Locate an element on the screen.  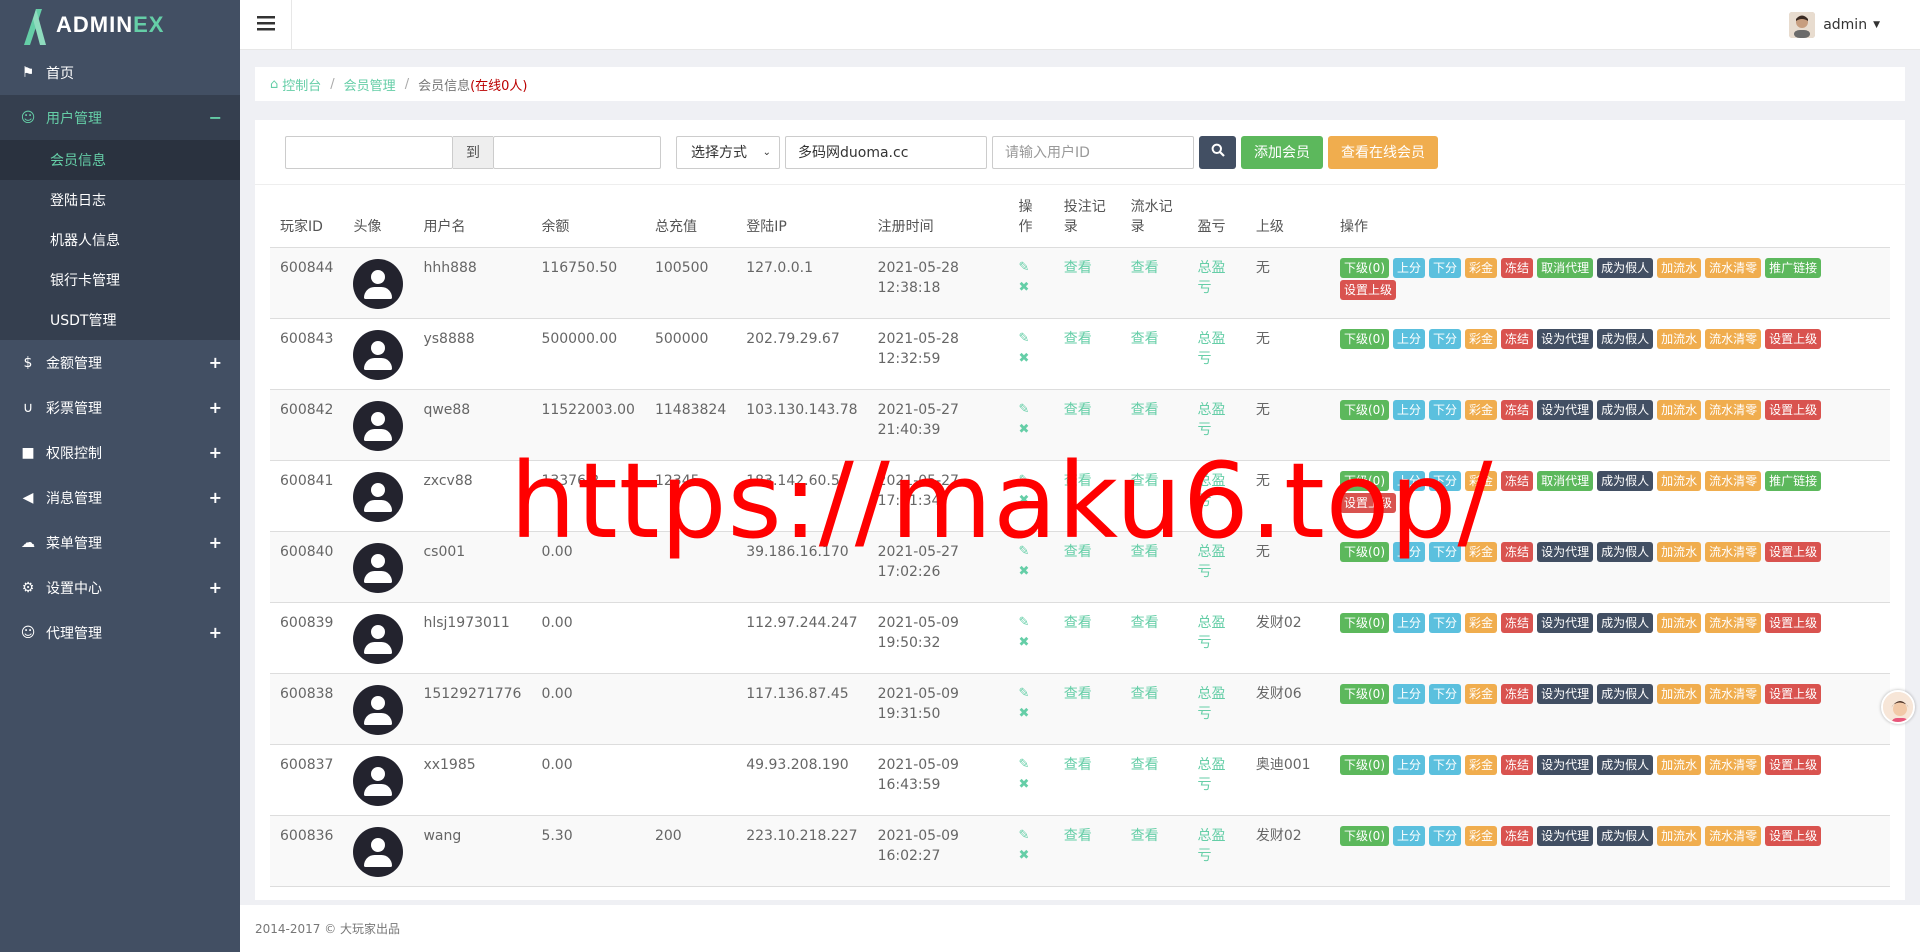
keyword-input: 多码网duoma.cc is located at coordinates (886, 152).